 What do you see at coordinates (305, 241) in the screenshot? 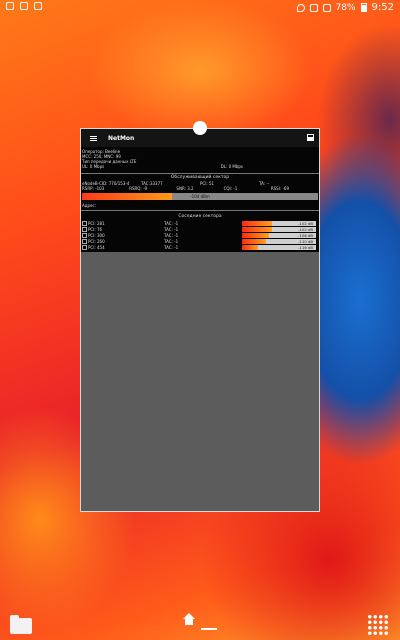
I see `neighbor-signal-text: -110 dB` at bounding box center [305, 241].